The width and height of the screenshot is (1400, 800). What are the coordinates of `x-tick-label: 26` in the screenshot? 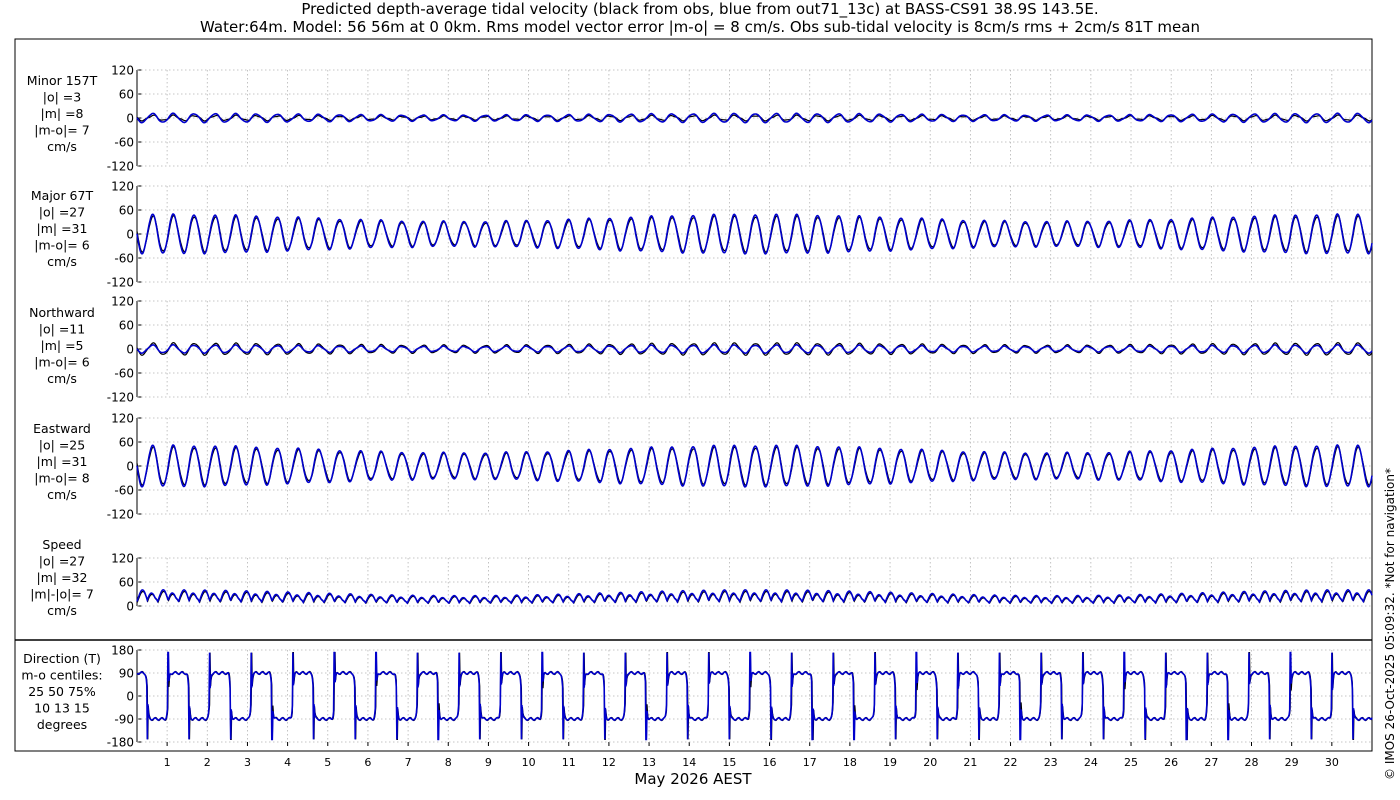 It's located at (1171, 762).